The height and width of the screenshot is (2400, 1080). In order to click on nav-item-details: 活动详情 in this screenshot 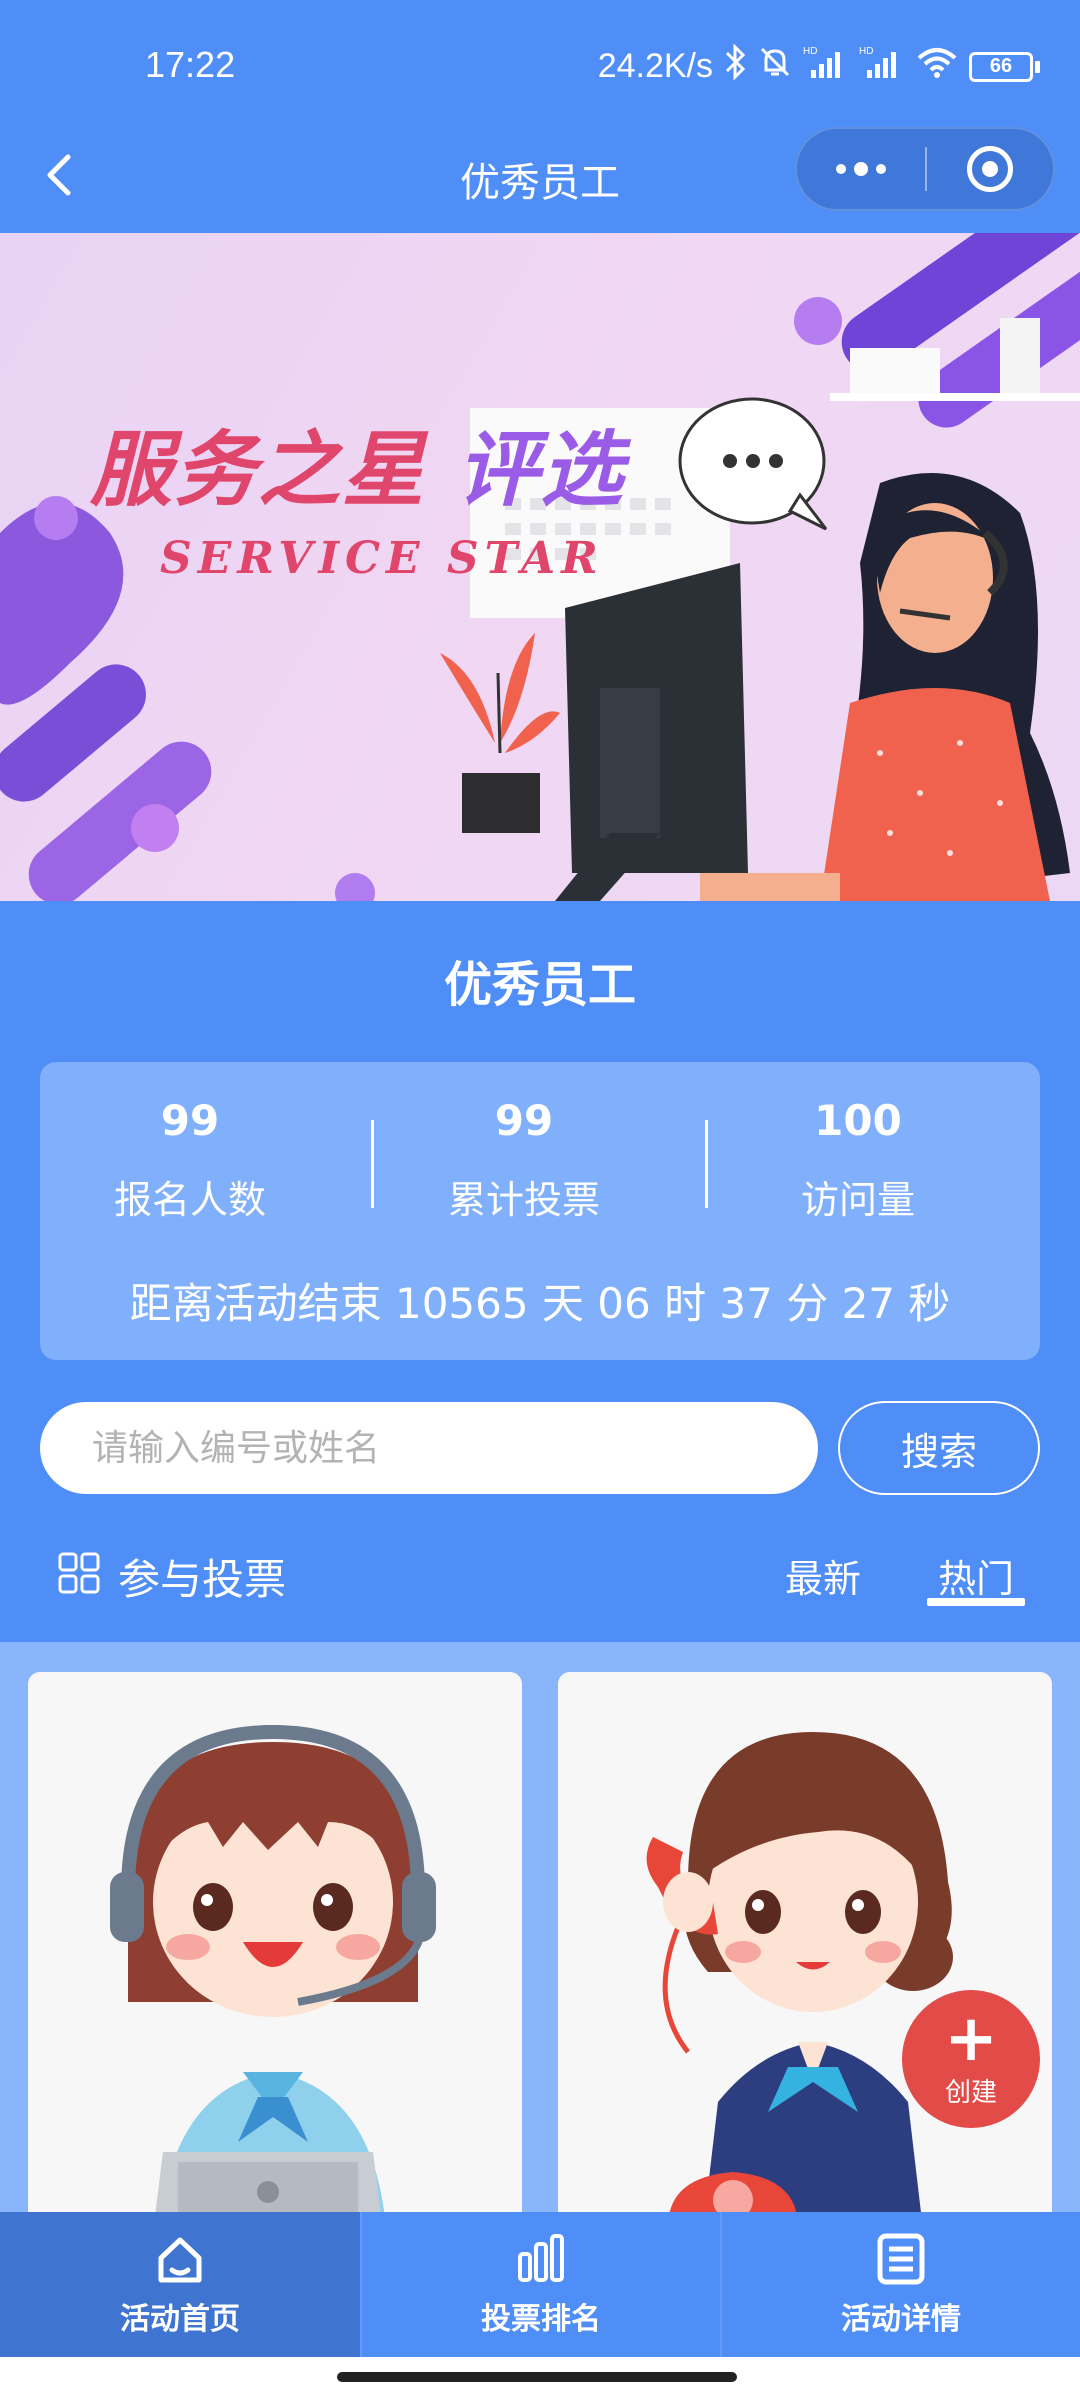, I will do `click(900, 2284)`.